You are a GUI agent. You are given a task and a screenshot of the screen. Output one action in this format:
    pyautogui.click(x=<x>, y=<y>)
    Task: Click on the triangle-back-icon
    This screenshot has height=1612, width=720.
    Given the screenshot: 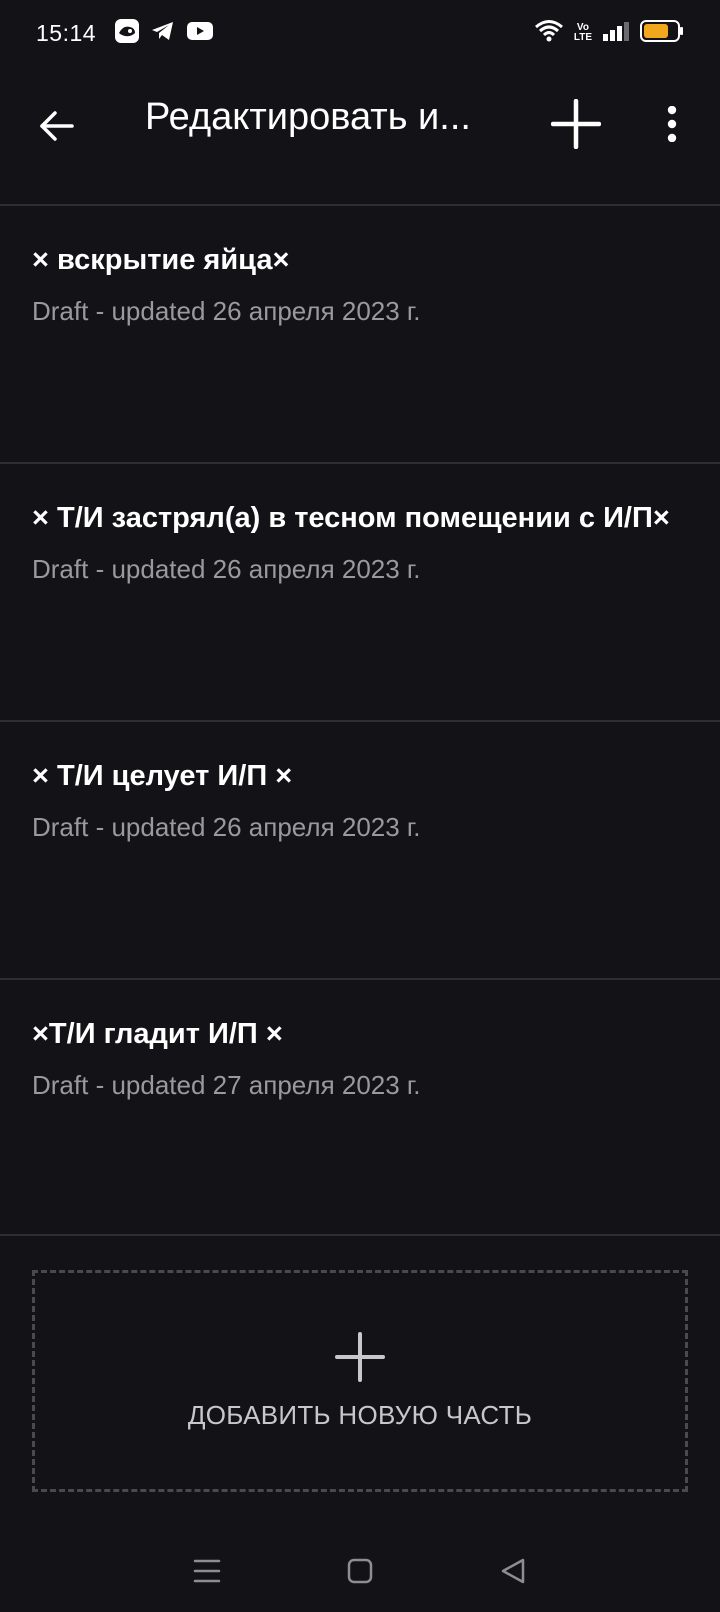 What is the action you would take?
    pyautogui.click(x=513, y=1571)
    